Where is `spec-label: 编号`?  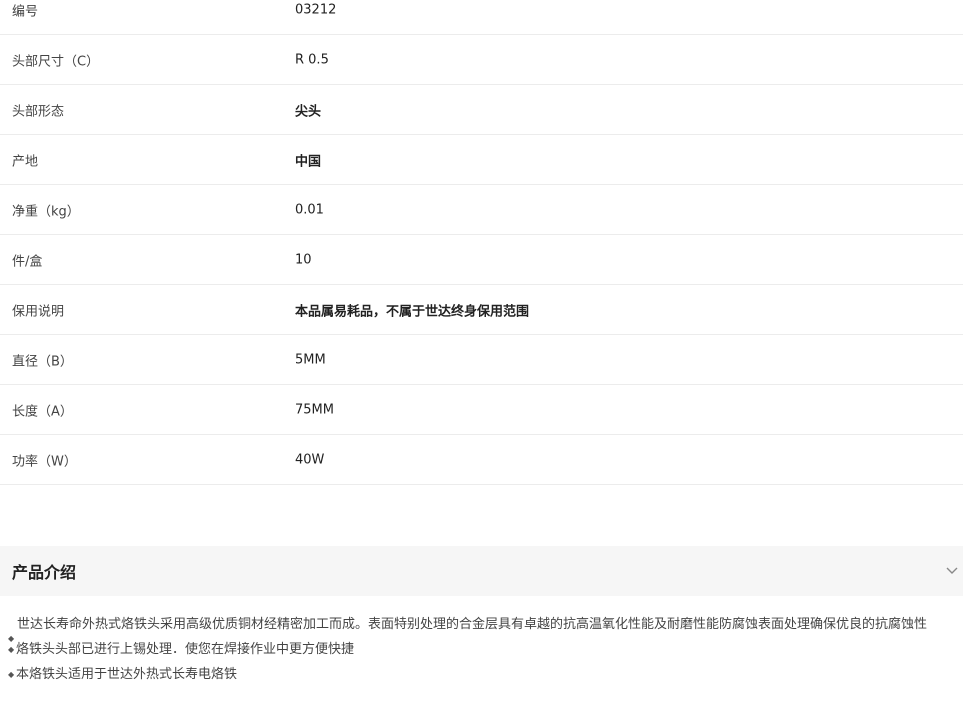
spec-label: 编号 is located at coordinates (25, 11).